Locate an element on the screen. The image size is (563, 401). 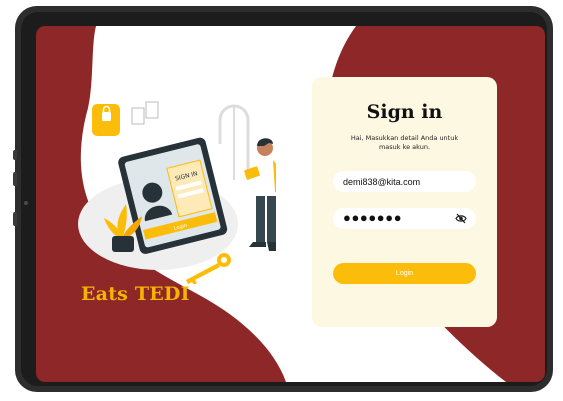
login-button: Login is located at coordinates (404, 273).